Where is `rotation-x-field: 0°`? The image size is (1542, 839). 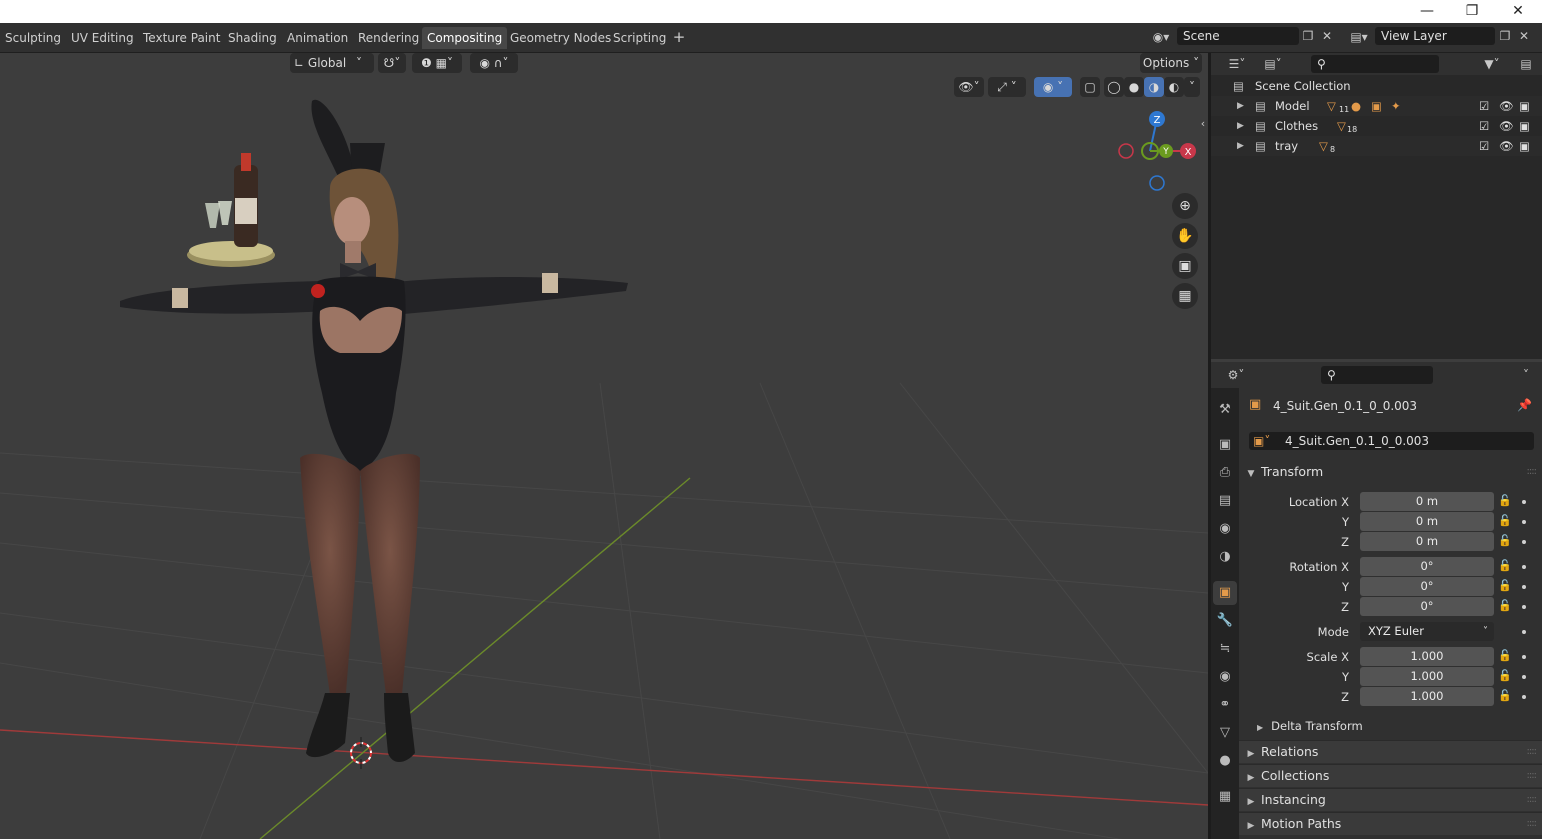 rotation-x-field: 0° is located at coordinates (1427, 566).